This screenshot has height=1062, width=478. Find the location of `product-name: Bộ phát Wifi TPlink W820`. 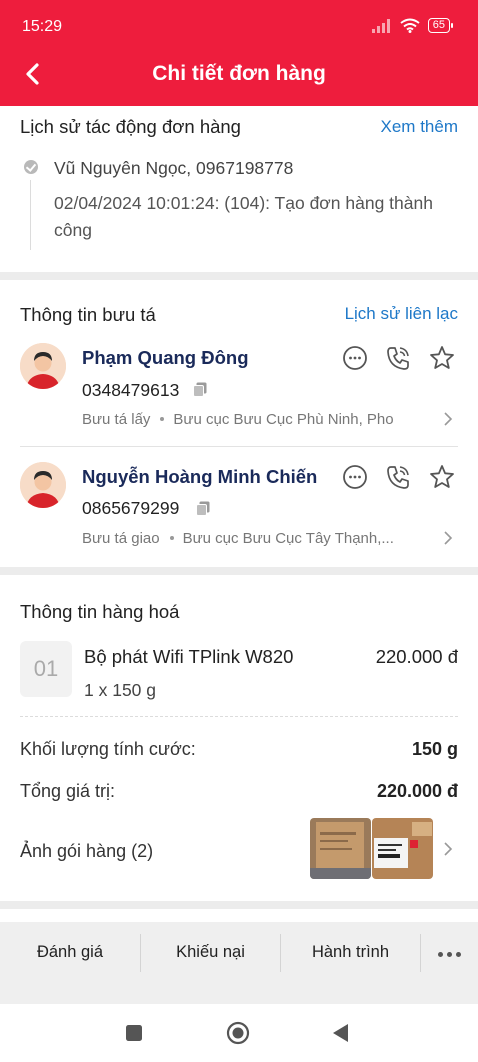

product-name: Bộ phát Wifi TPlink W820 is located at coordinates (189, 656).